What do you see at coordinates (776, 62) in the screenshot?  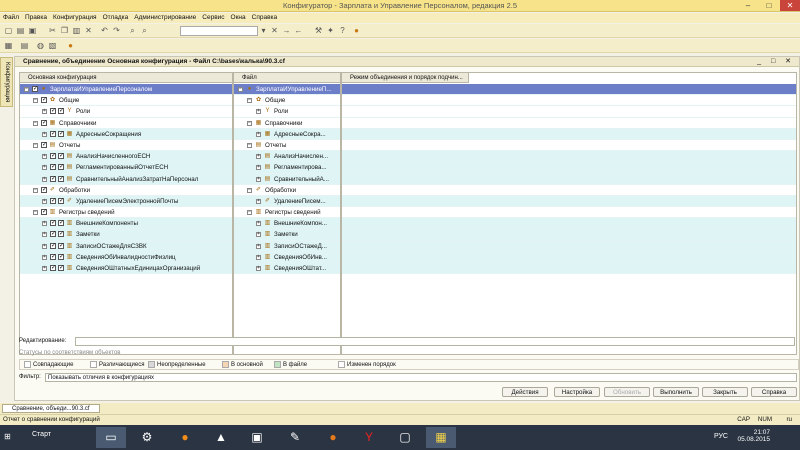 I see `window-controls: _ □ ✕` at bounding box center [776, 62].